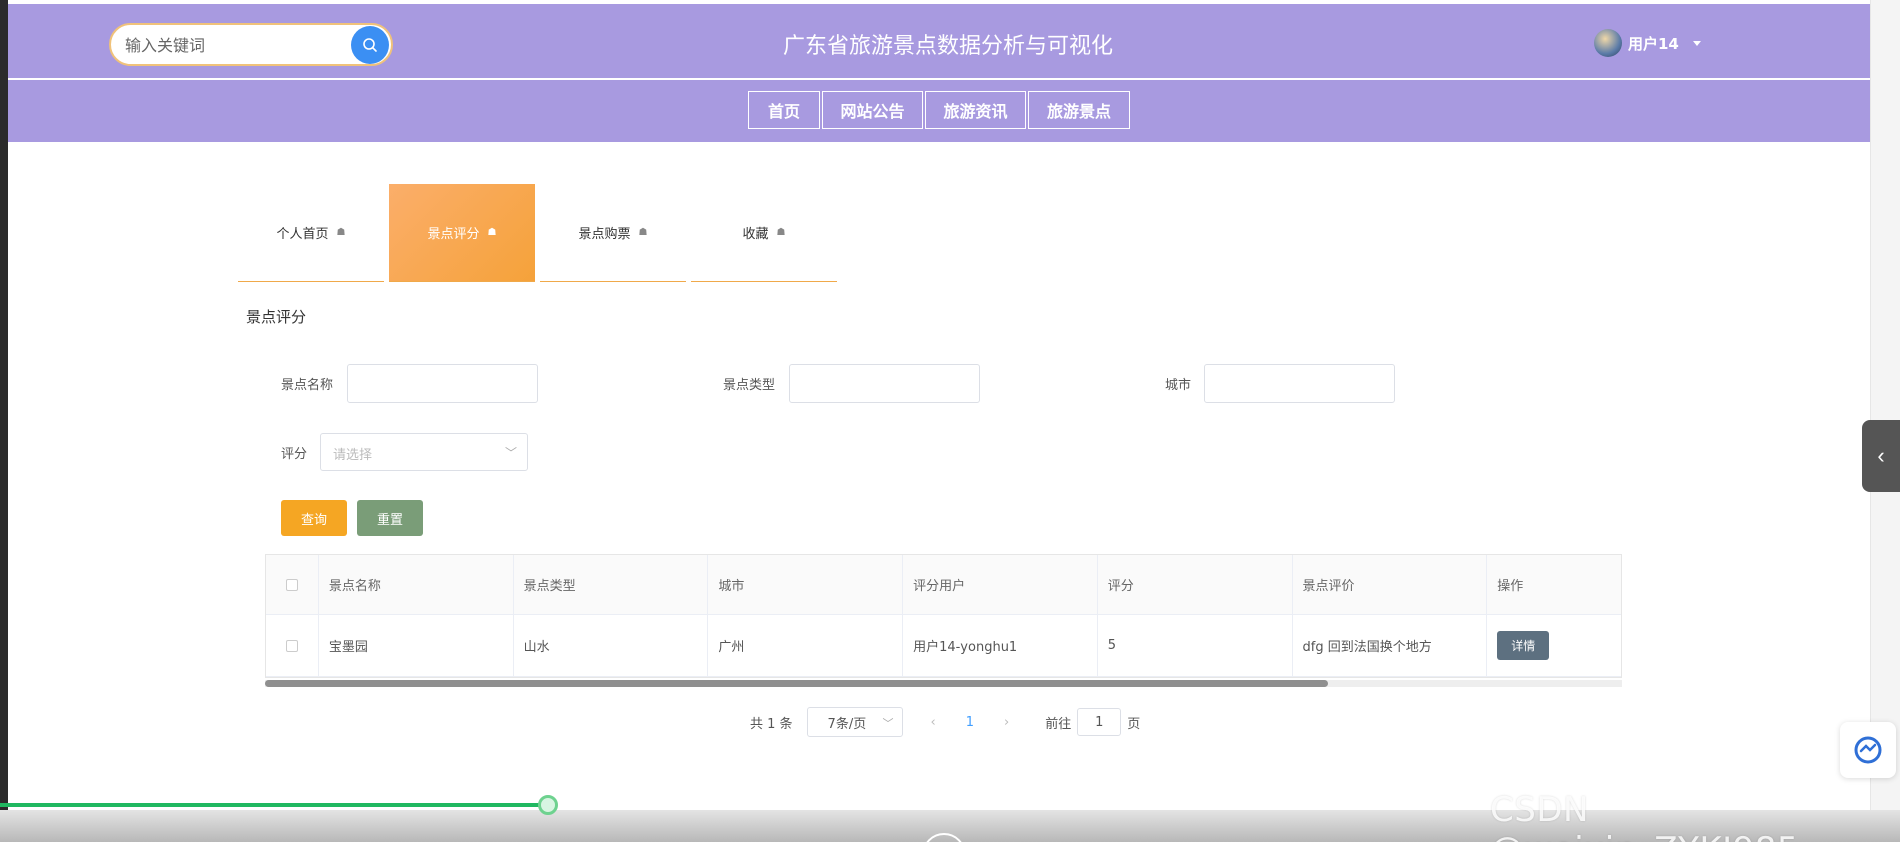  What do you see at coordinates (1510, 586) in the screenshot?
I see `col-header-action: 操作` at bounding box center [1510, 586].